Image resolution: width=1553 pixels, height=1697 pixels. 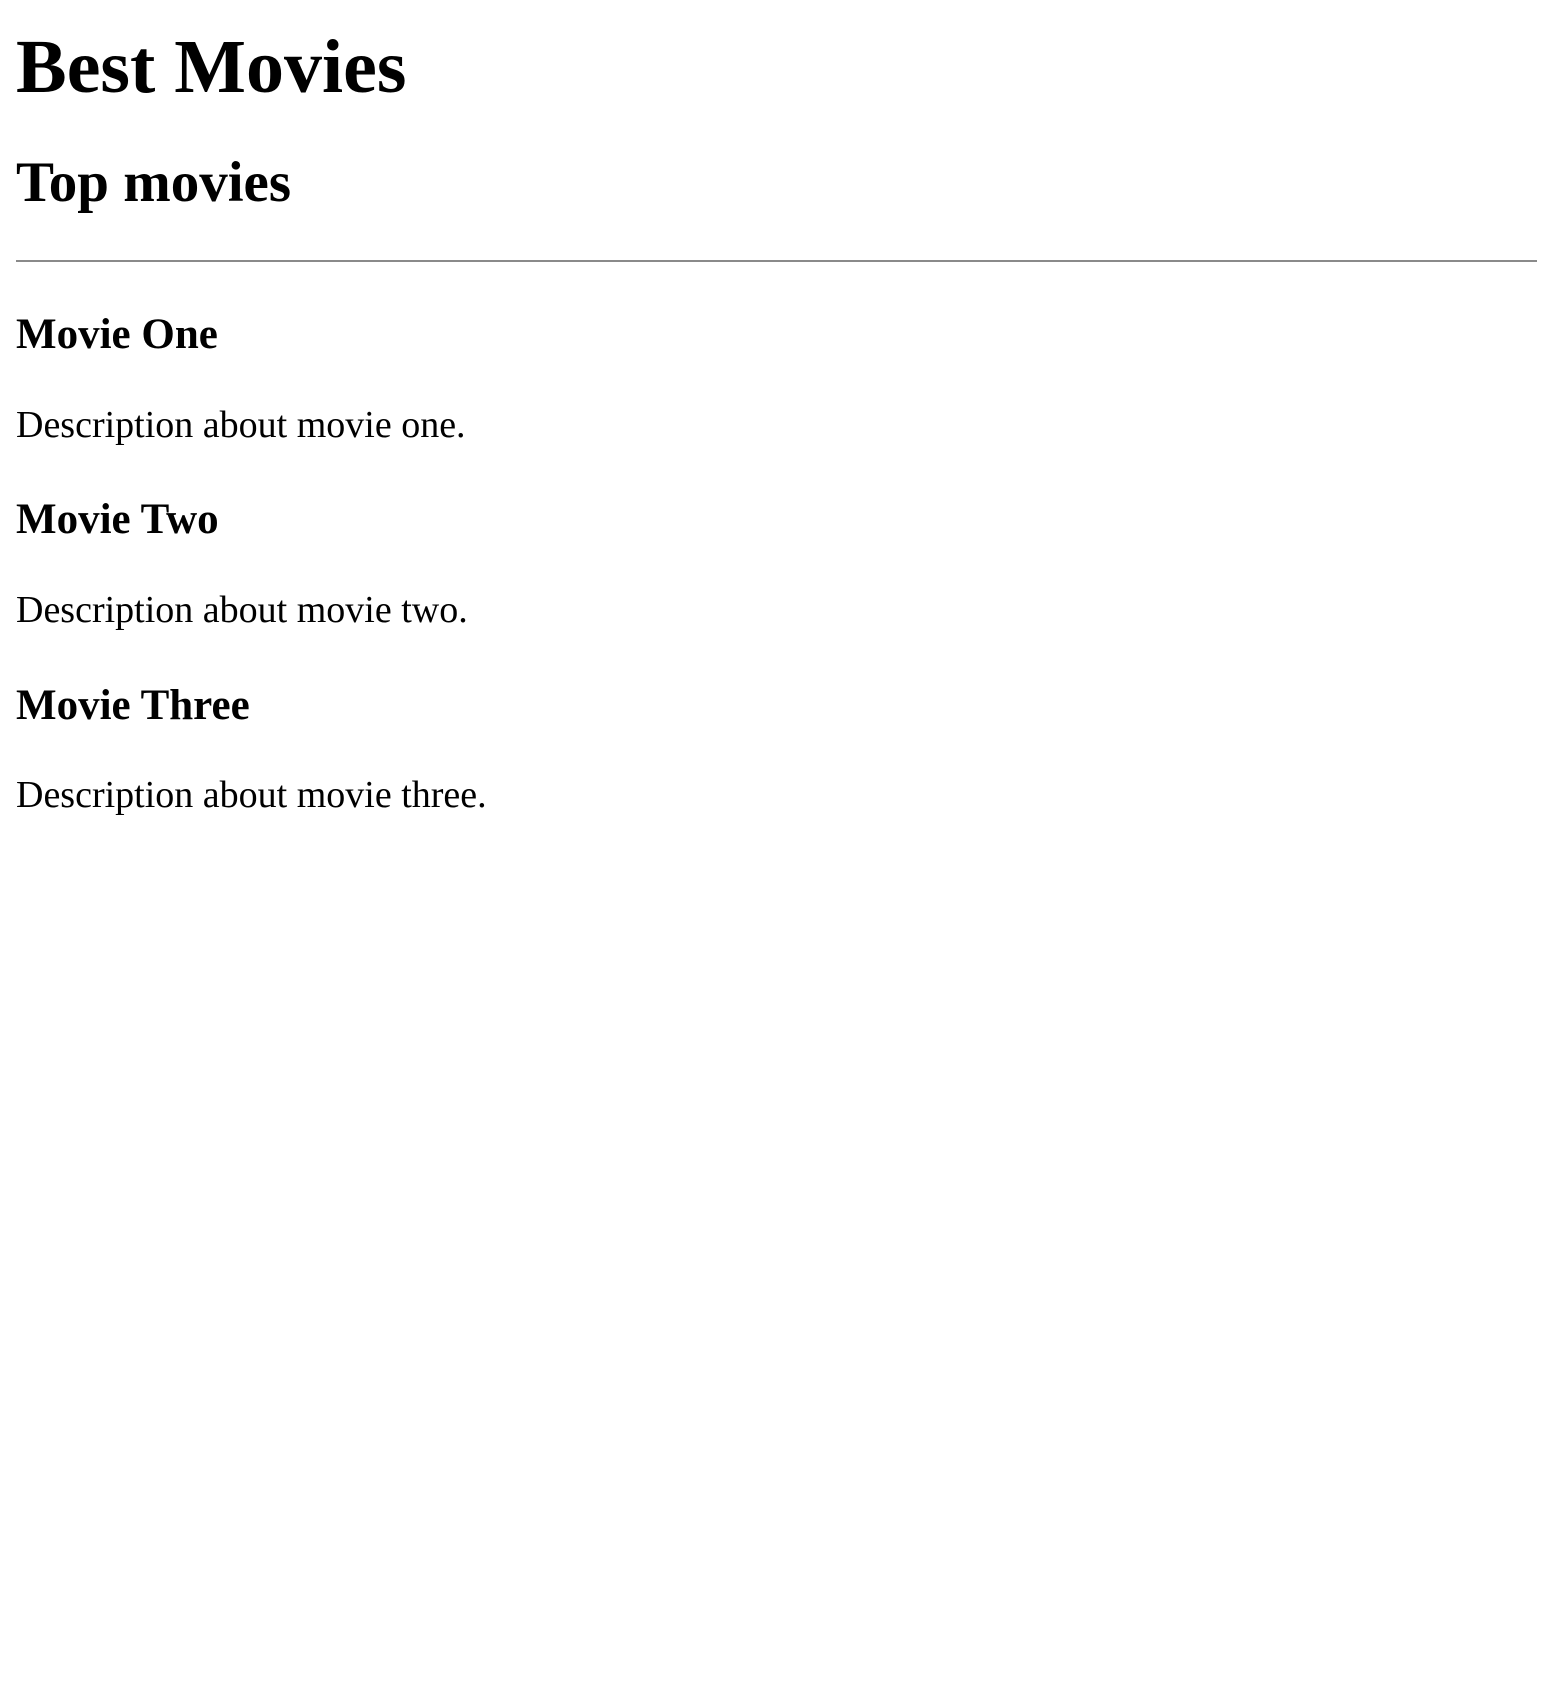 What do you see at coordinates (133, 705) in the screenshot?
I see `movie-title: Movie Three` at bounding box center [133, 705].